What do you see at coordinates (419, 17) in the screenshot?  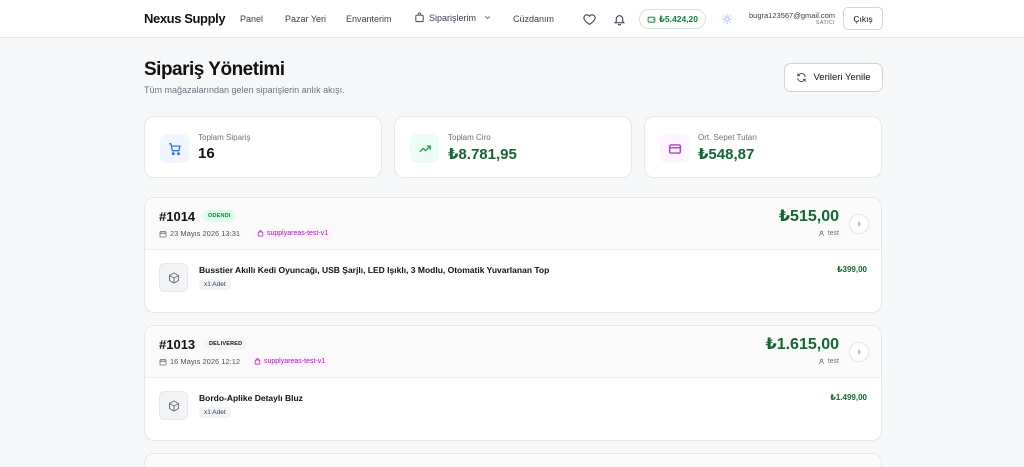 I see `orders-bag-icon` at bounding box center [419, 17].